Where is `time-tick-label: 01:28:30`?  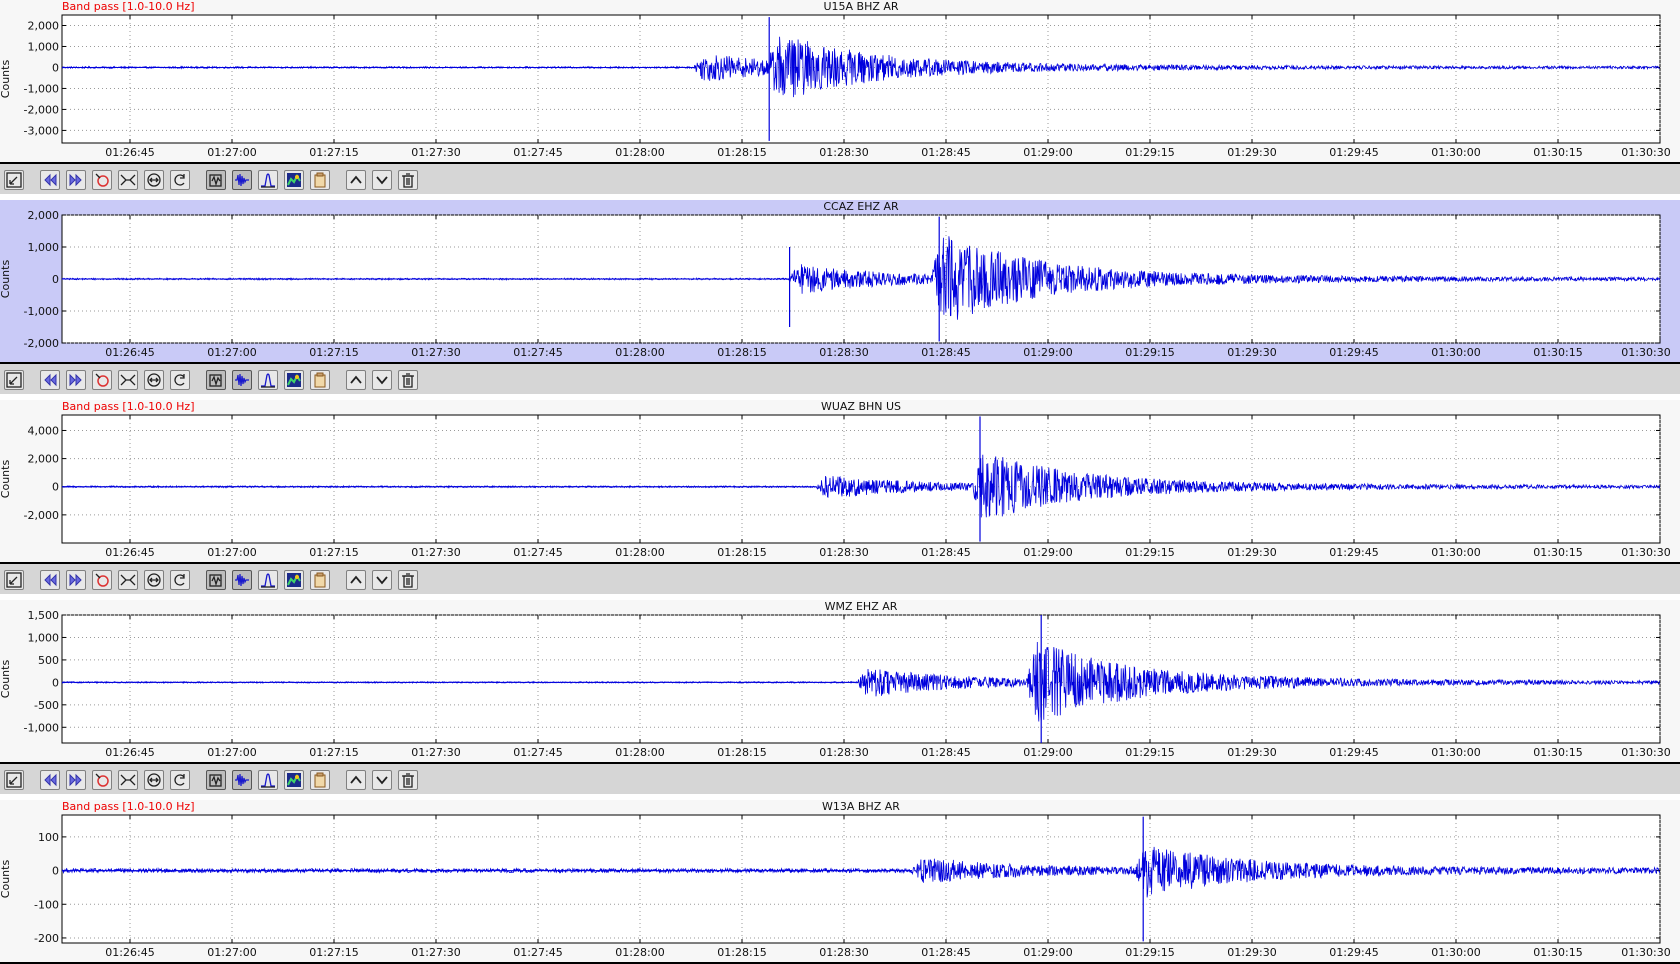 time-tick-label: 01:28:30 is located at coordinates (843, 152).